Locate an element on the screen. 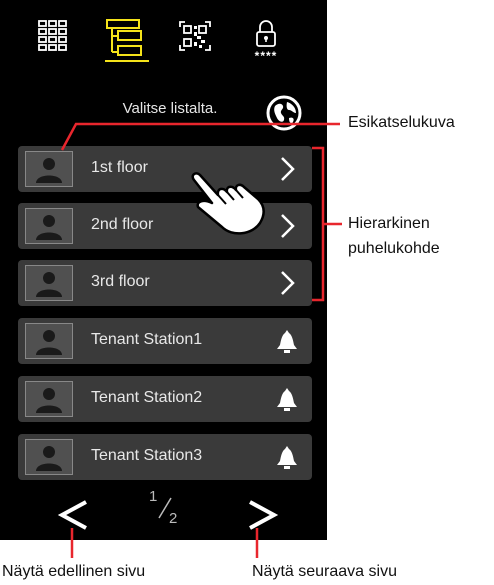 The width and height of the screenshot is (494, 585). hierarchy-callout-line1: Hierarkinen is located at coordinates (389, 223).